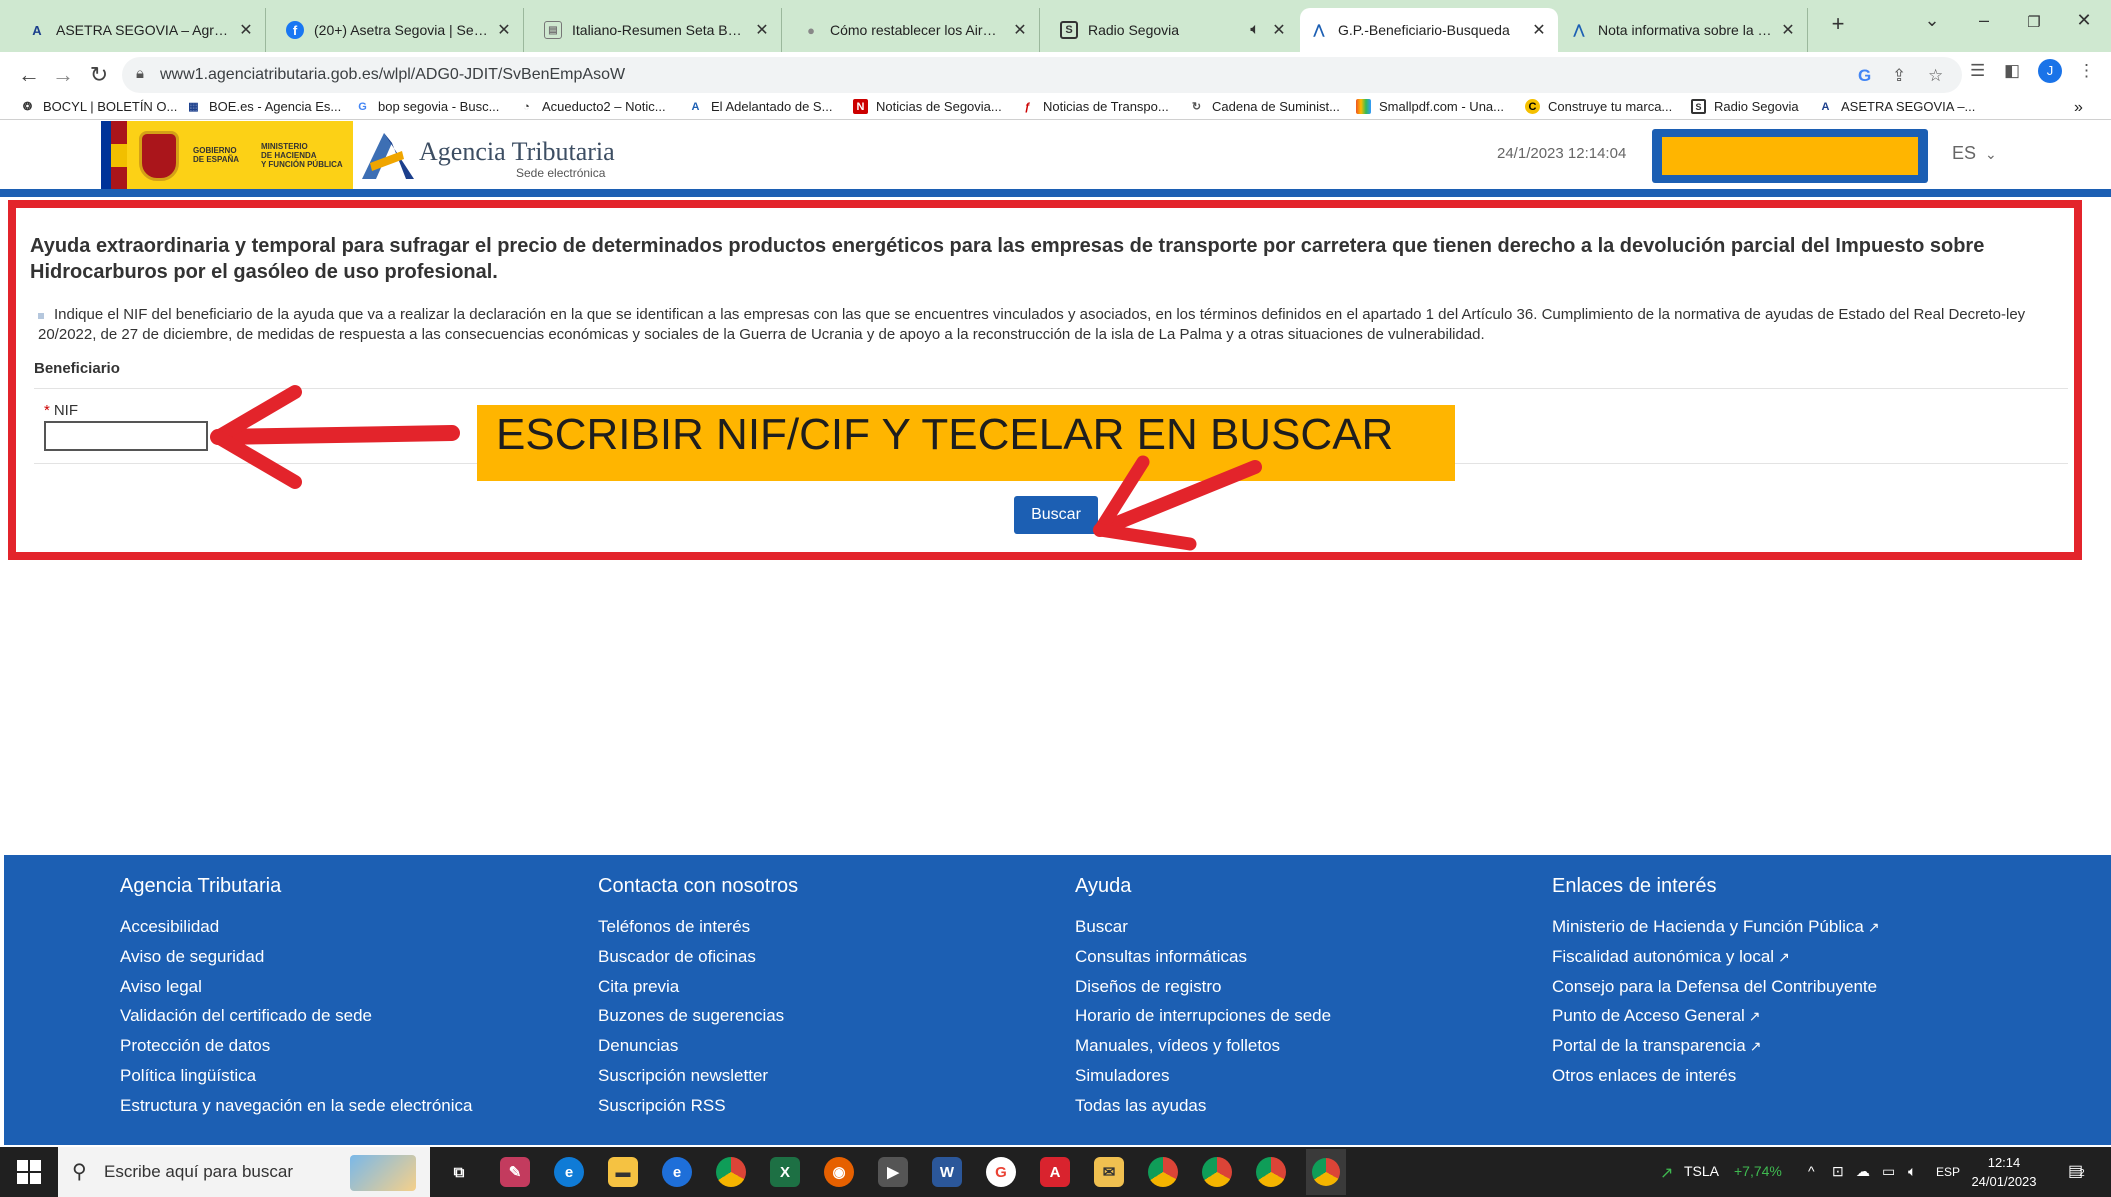 This screenshot has width=2111, height=1197. What do you see at coordinates (2034, 22) in the screenshot?
I see `restore-icon: ❐` at bounding box center [2034, 22].